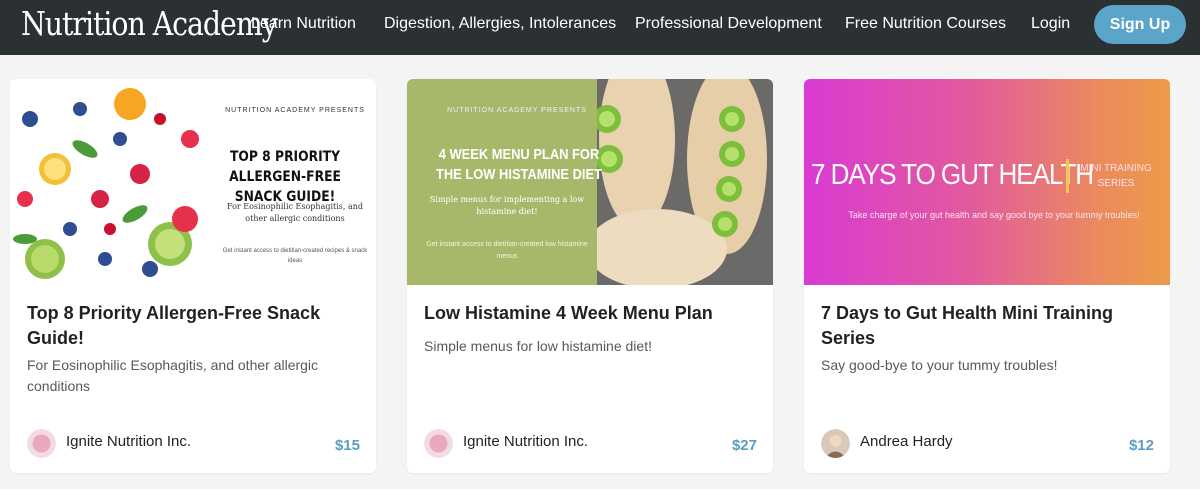 The height and width of the screenshot is (489, 1200). I want to click on course-price: $15, so click(347, 445).